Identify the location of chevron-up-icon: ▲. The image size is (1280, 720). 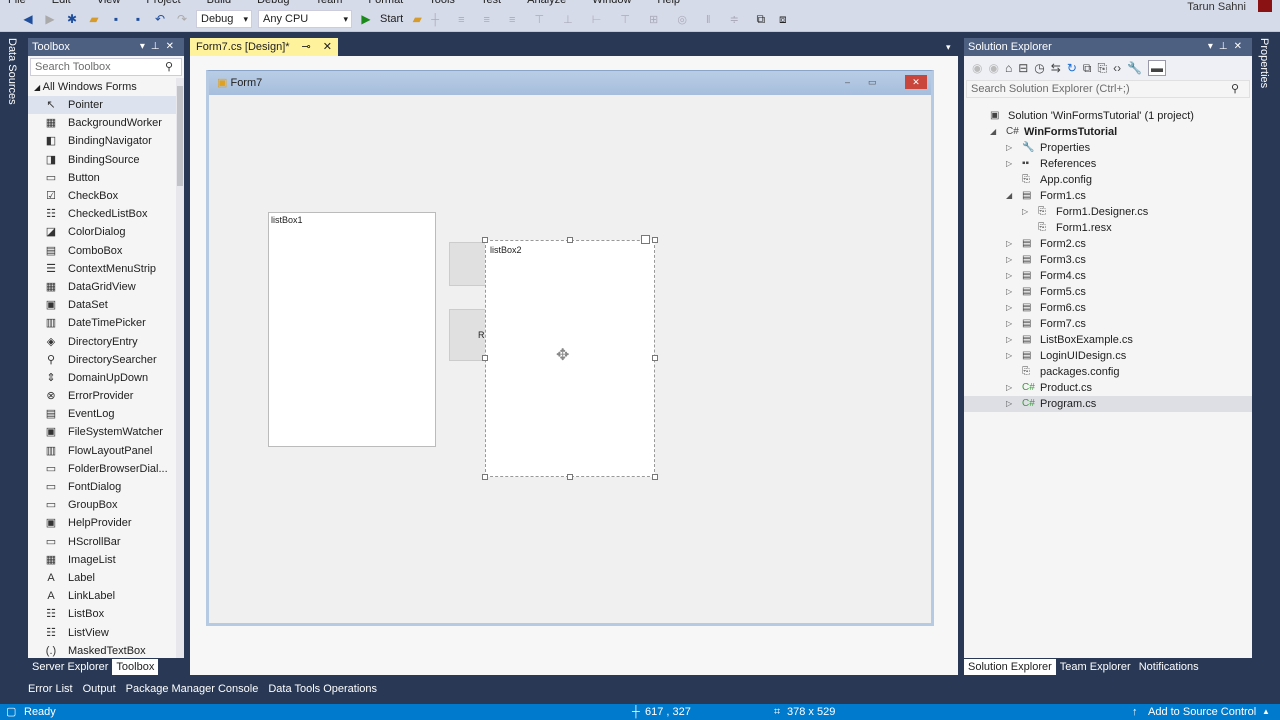
(1266, 712).